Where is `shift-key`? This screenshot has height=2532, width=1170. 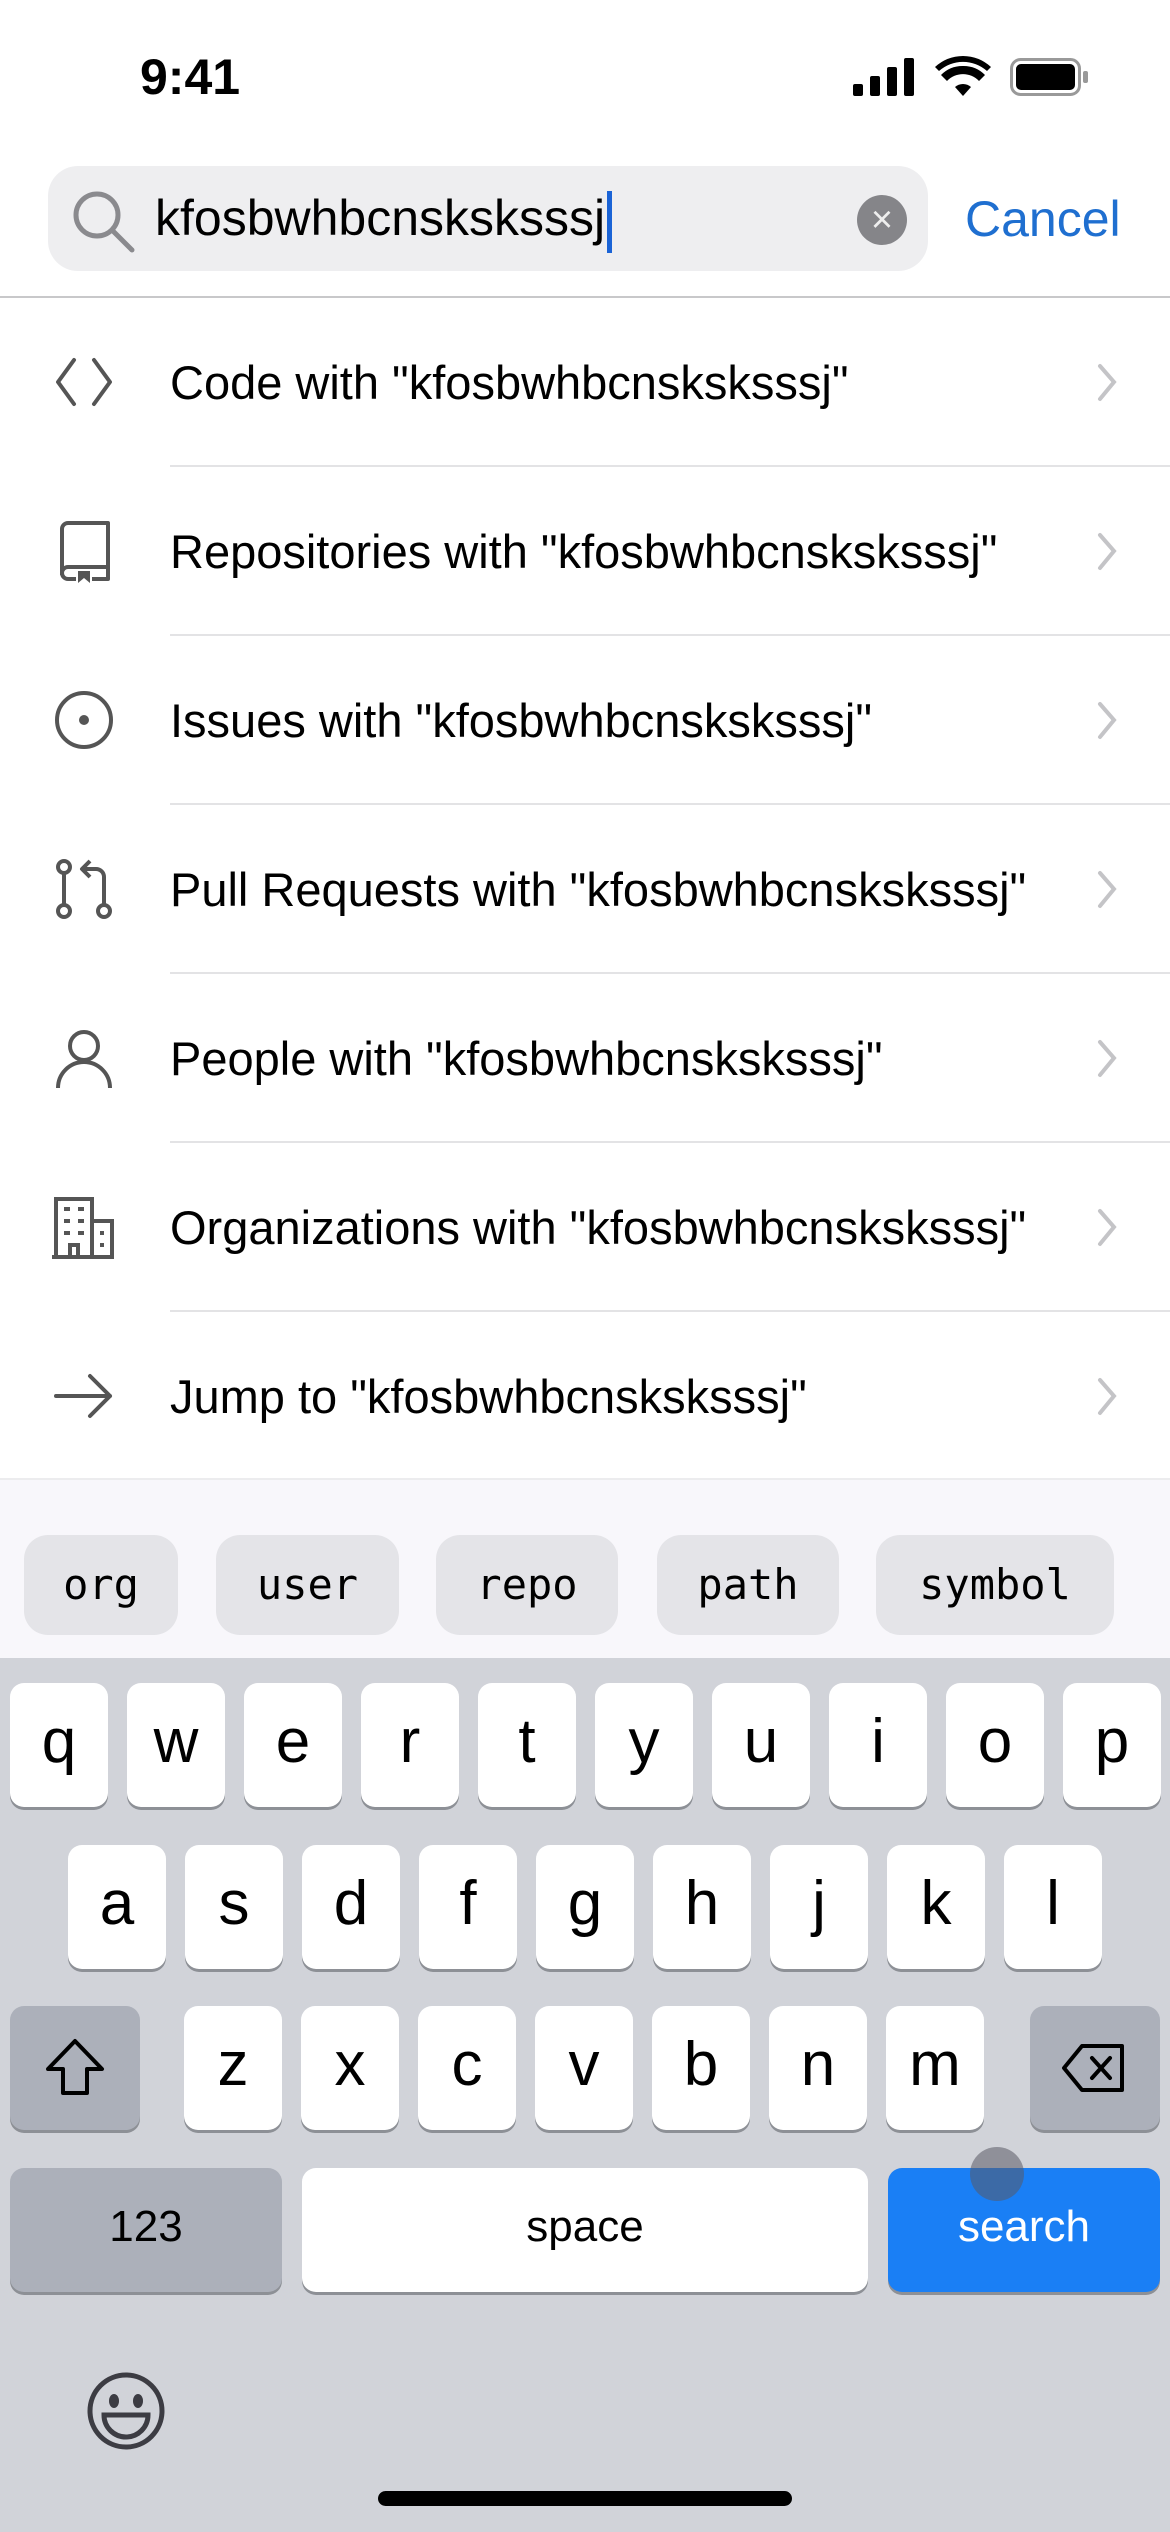
shift-key is located at coordinates (75, 2068).